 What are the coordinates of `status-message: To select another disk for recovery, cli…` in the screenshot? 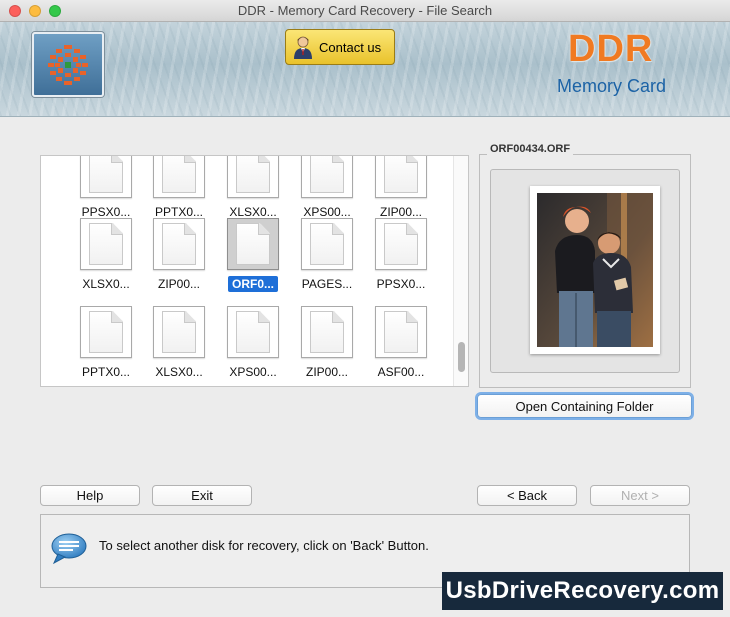 It's located at (264, 545).